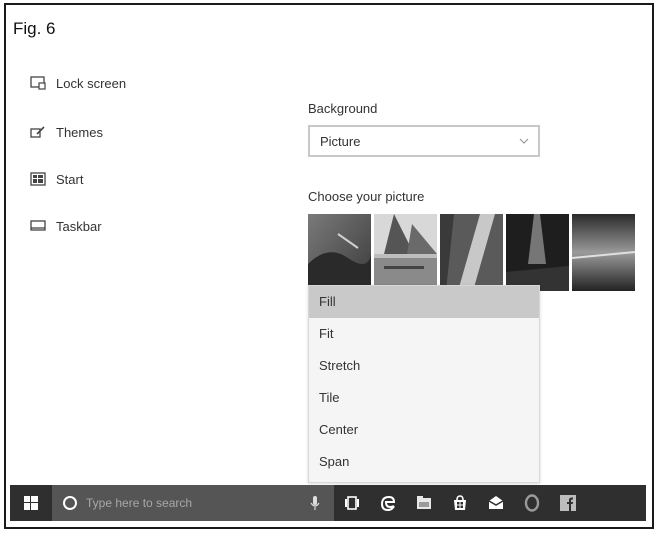 Image resolution: width=662 pixels, height=535 pixels. What do you see at coordinates (38, 226) in the screenshot?
I see `taskbar-icon` at bounding box center [38, 226].